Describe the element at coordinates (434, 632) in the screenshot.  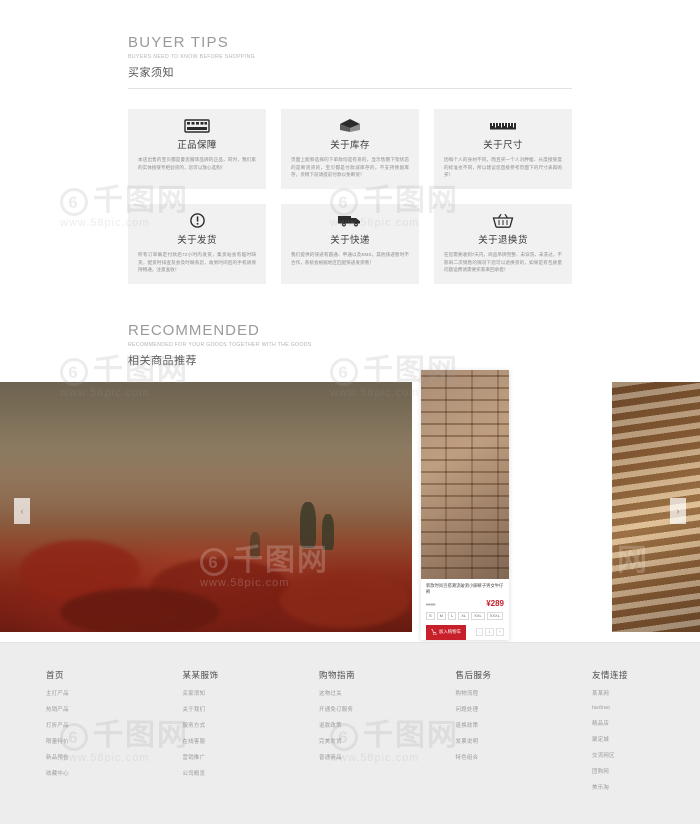
I see `shopping-cart-icon` at that location.